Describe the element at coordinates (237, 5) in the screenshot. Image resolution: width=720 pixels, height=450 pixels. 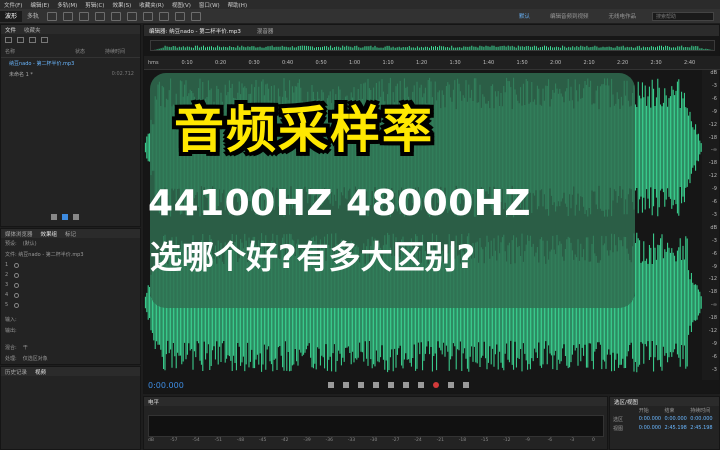
I see `menu-item: 帮助(H)` at that location.